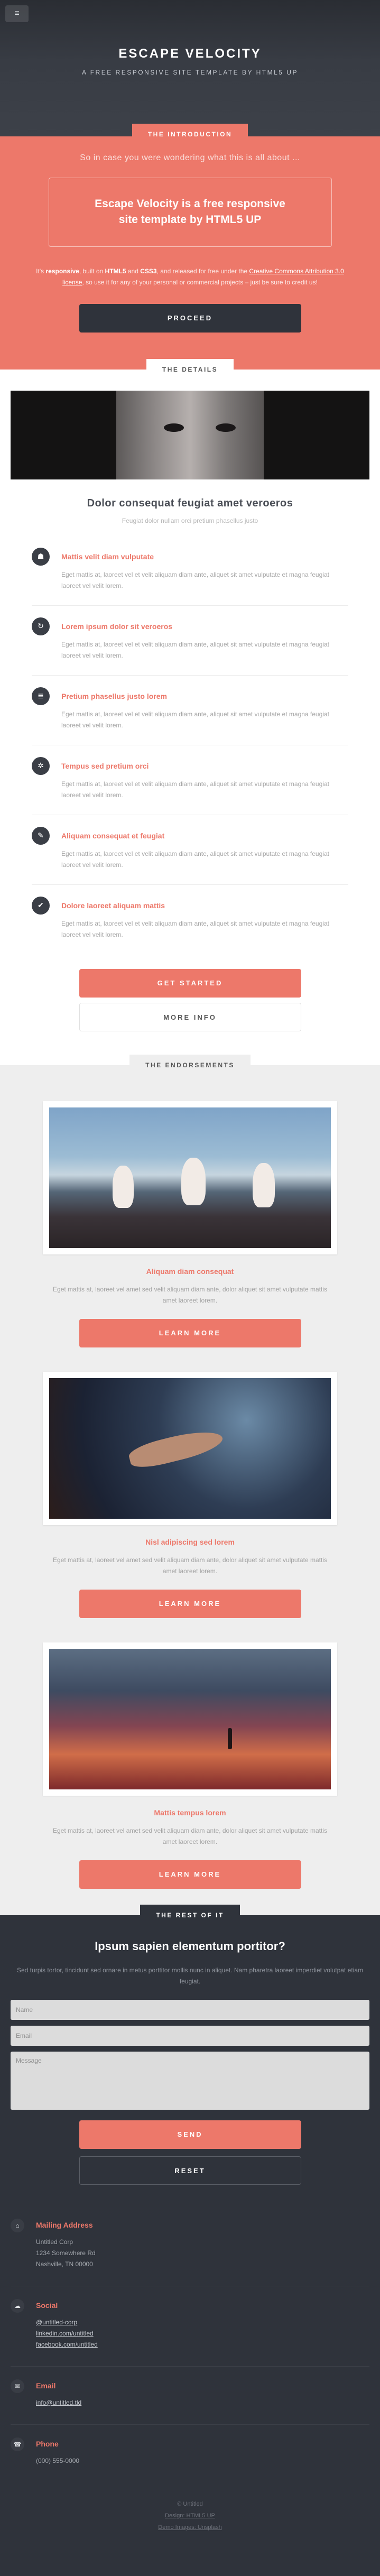 This screenshot has height=2576, width=380. What do you see at coordinates (190, 2453) in the screenshot?
I see `contact-item-phone: ☎ Phone (000) 555-0000` at bounding box center [190, 2453].